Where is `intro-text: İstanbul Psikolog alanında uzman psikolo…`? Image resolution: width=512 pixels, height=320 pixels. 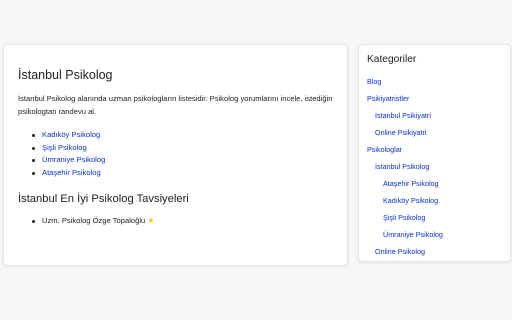
intro-text: İstanbul Psikolog alanında uzman psikolo… is located at coordinates (175, 105).